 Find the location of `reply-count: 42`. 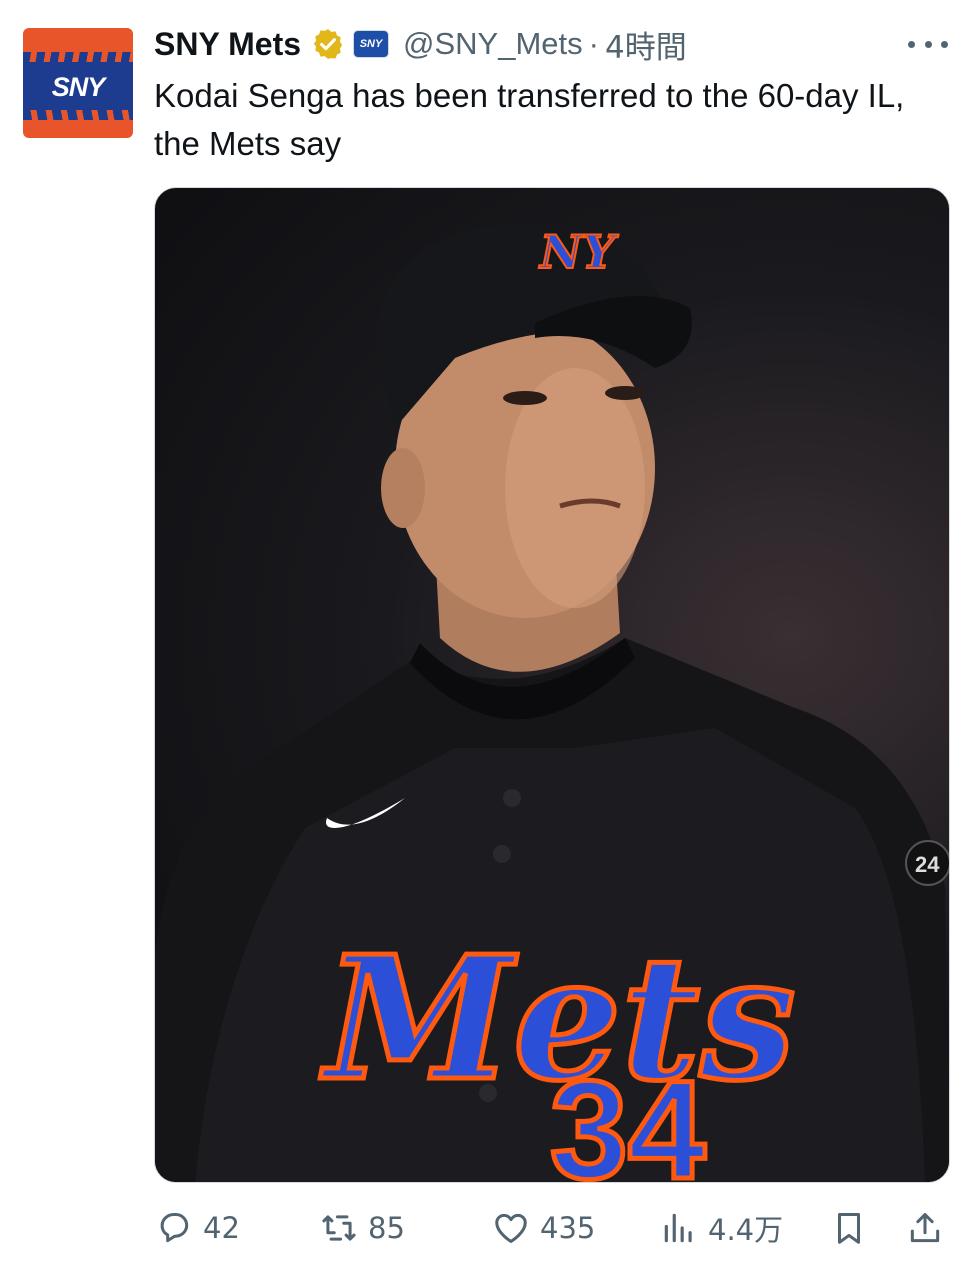

reply-count: 42 is located at coordinates (221, 1228).